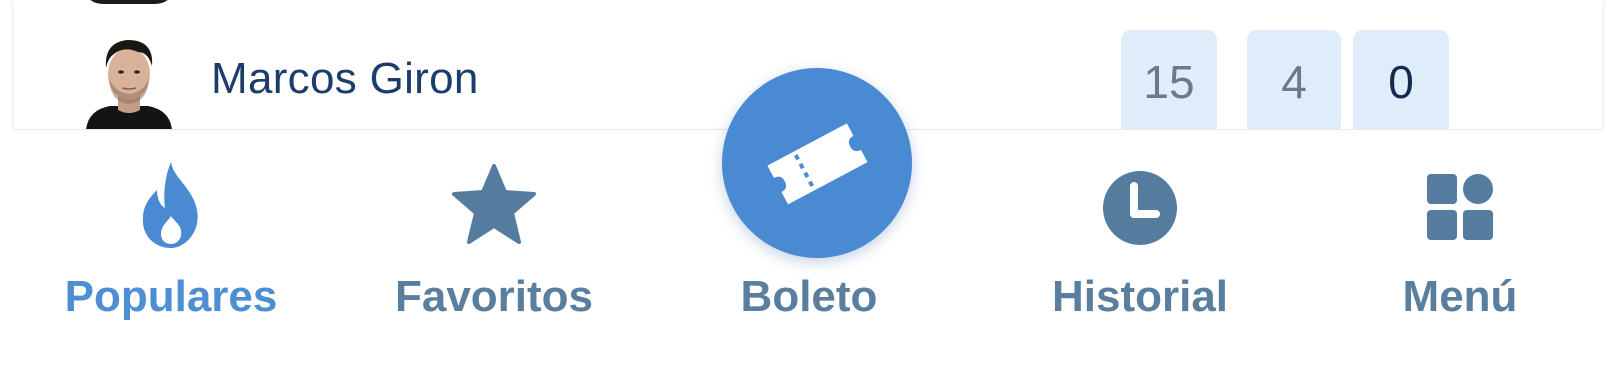 This screenshot has width=1616, height=368. I want to click on nav-item-favoritos: Favoritos, so click(494, 230).